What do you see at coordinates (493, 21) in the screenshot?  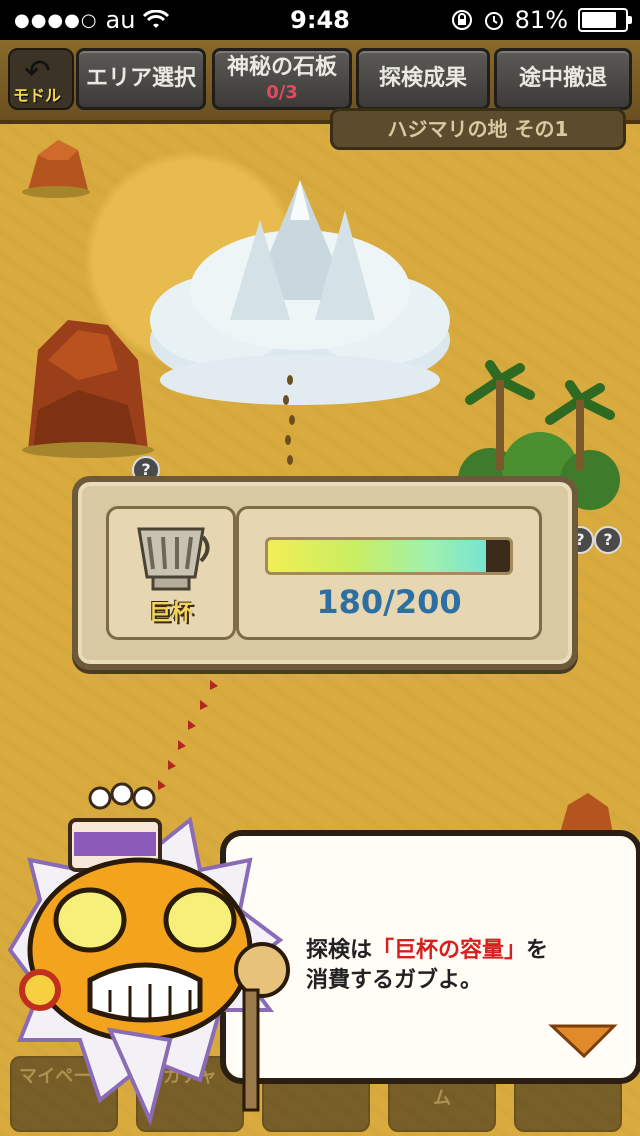 I see `alarm-icon` at bounding box center [493, 21].